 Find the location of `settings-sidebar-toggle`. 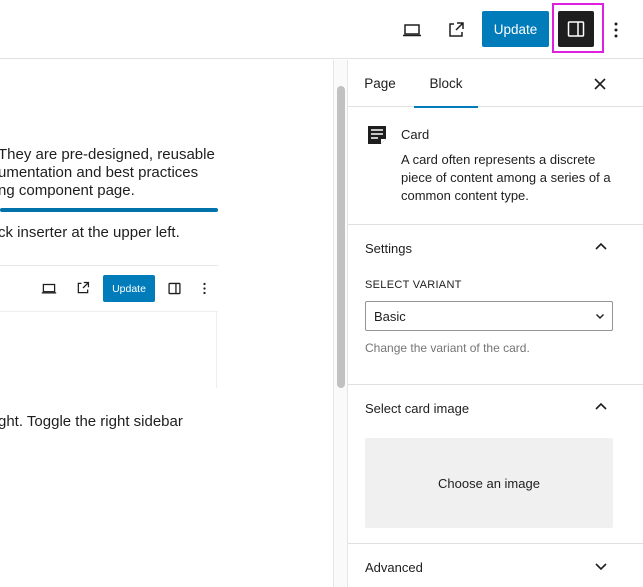

settings-sidebar-toggle is located at coordinates (576, 29).